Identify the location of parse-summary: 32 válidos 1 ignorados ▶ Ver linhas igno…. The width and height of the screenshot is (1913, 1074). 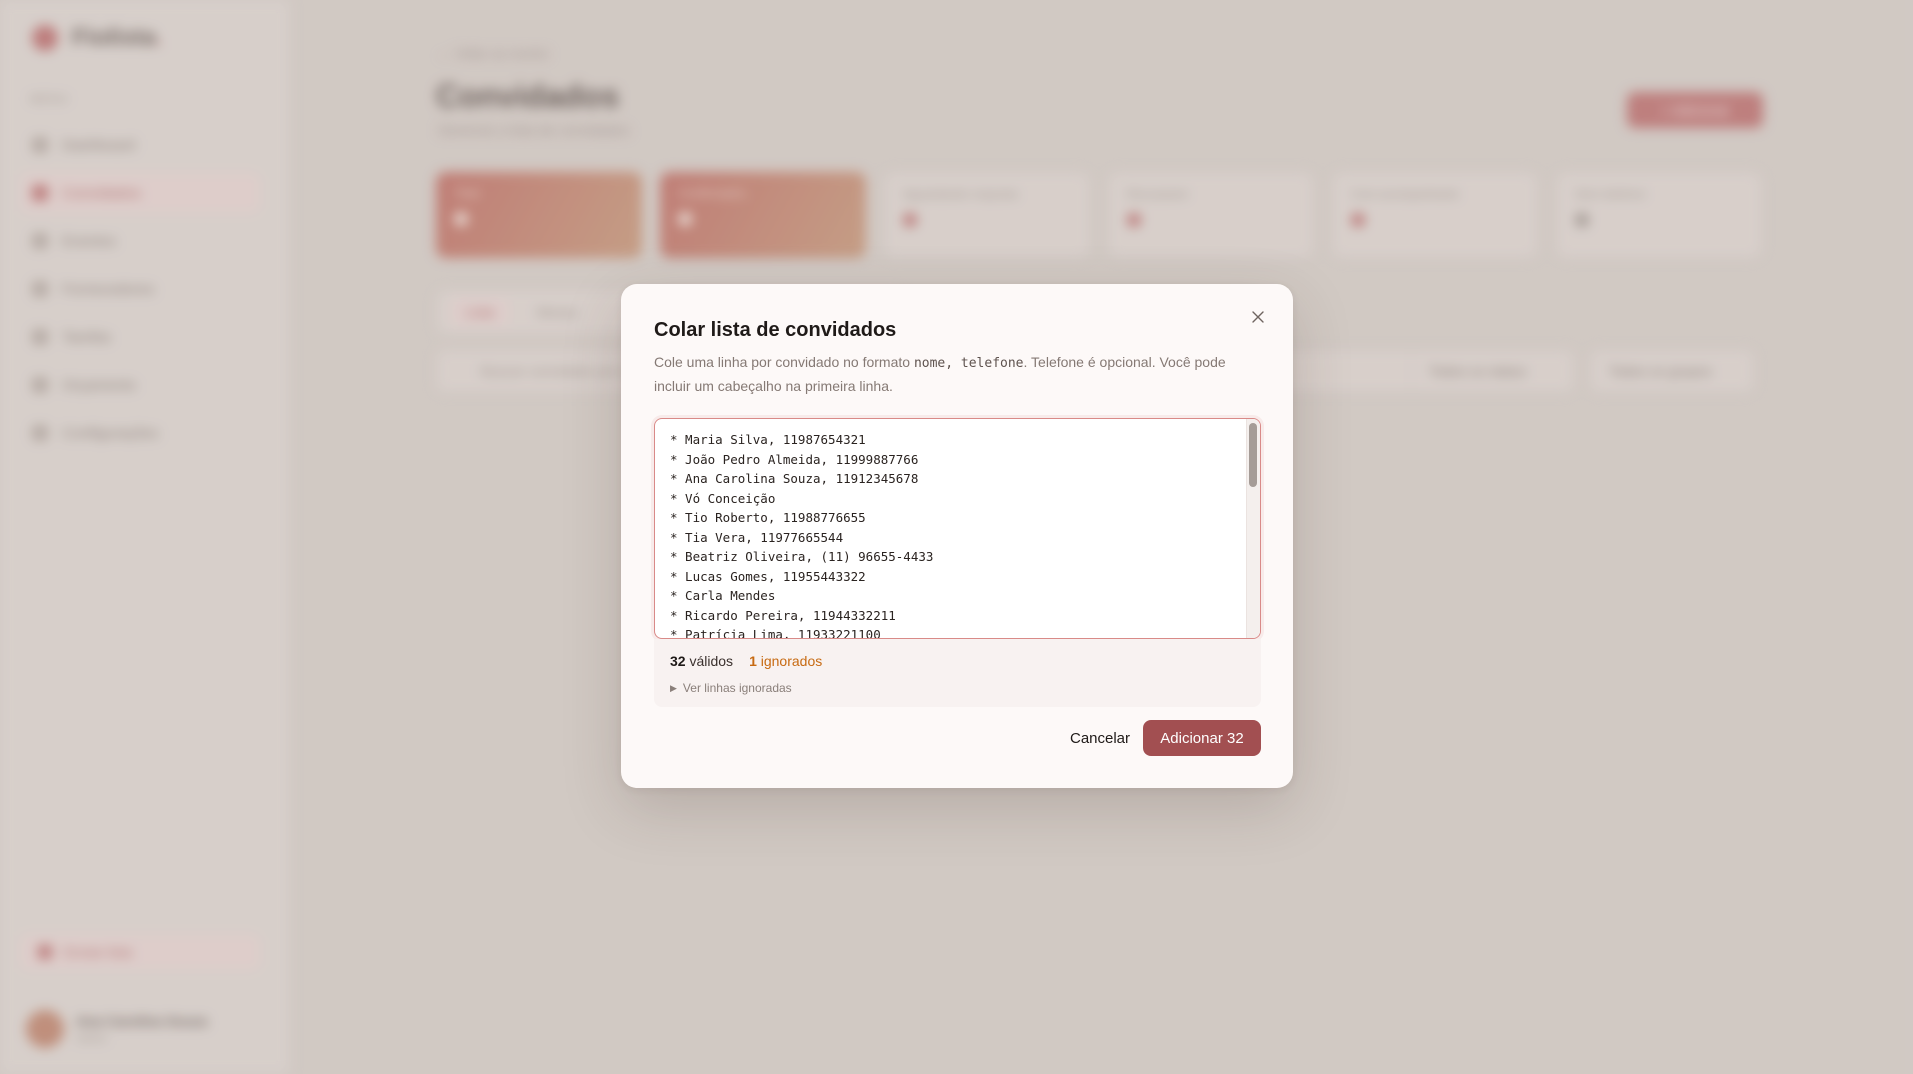
(957, 673).